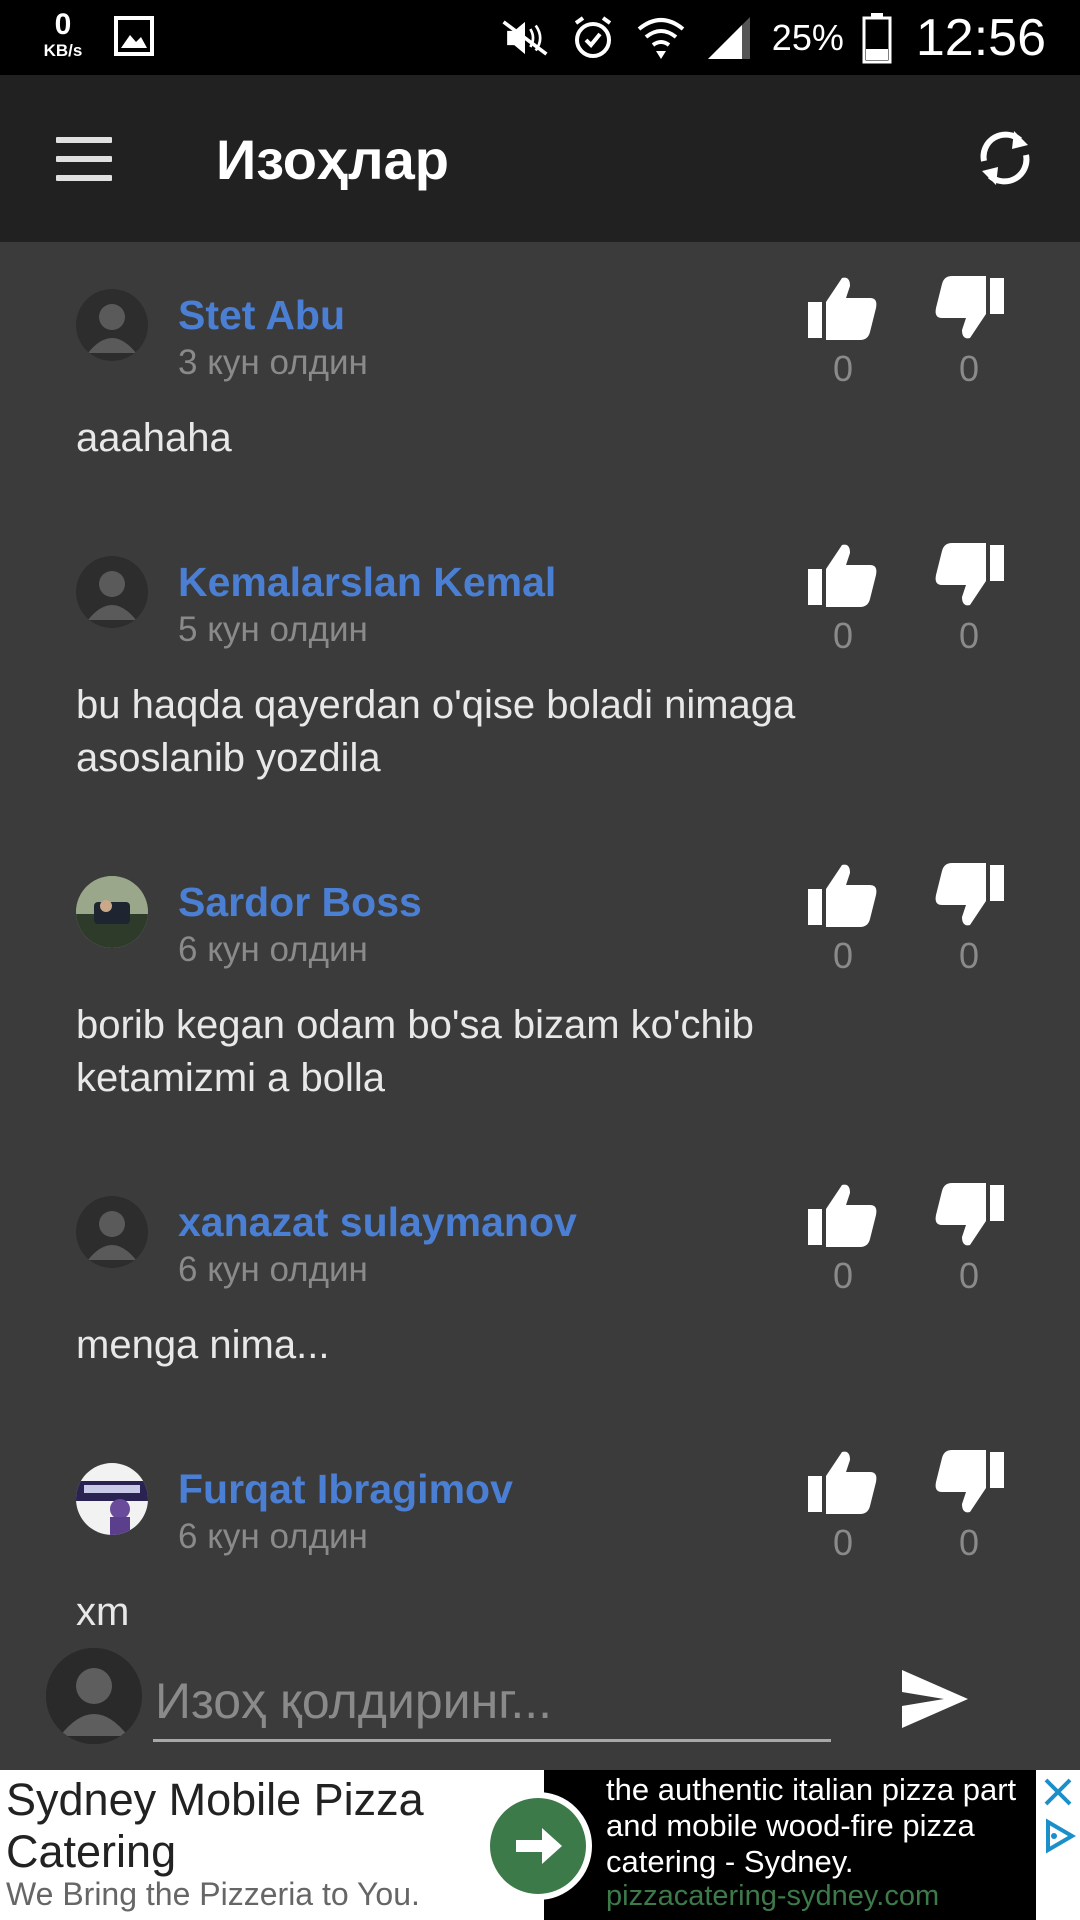 This screenshot has height=1920, width=1080. What do you see at coordinates (661, 38) in the screenshot?
I see `wifi-icon` at bounding box center [661, 38].